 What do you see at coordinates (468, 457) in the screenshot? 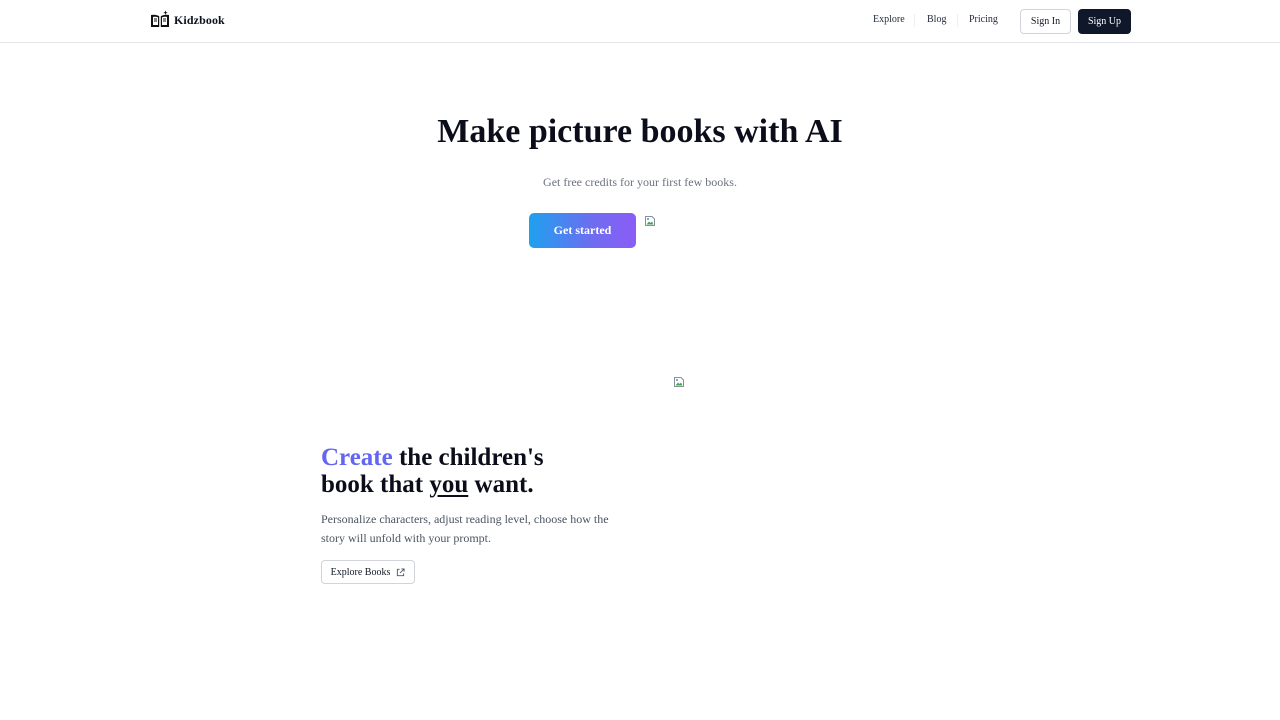
I see `feature-title-part1: the children's` at bounding box center [468, 457].